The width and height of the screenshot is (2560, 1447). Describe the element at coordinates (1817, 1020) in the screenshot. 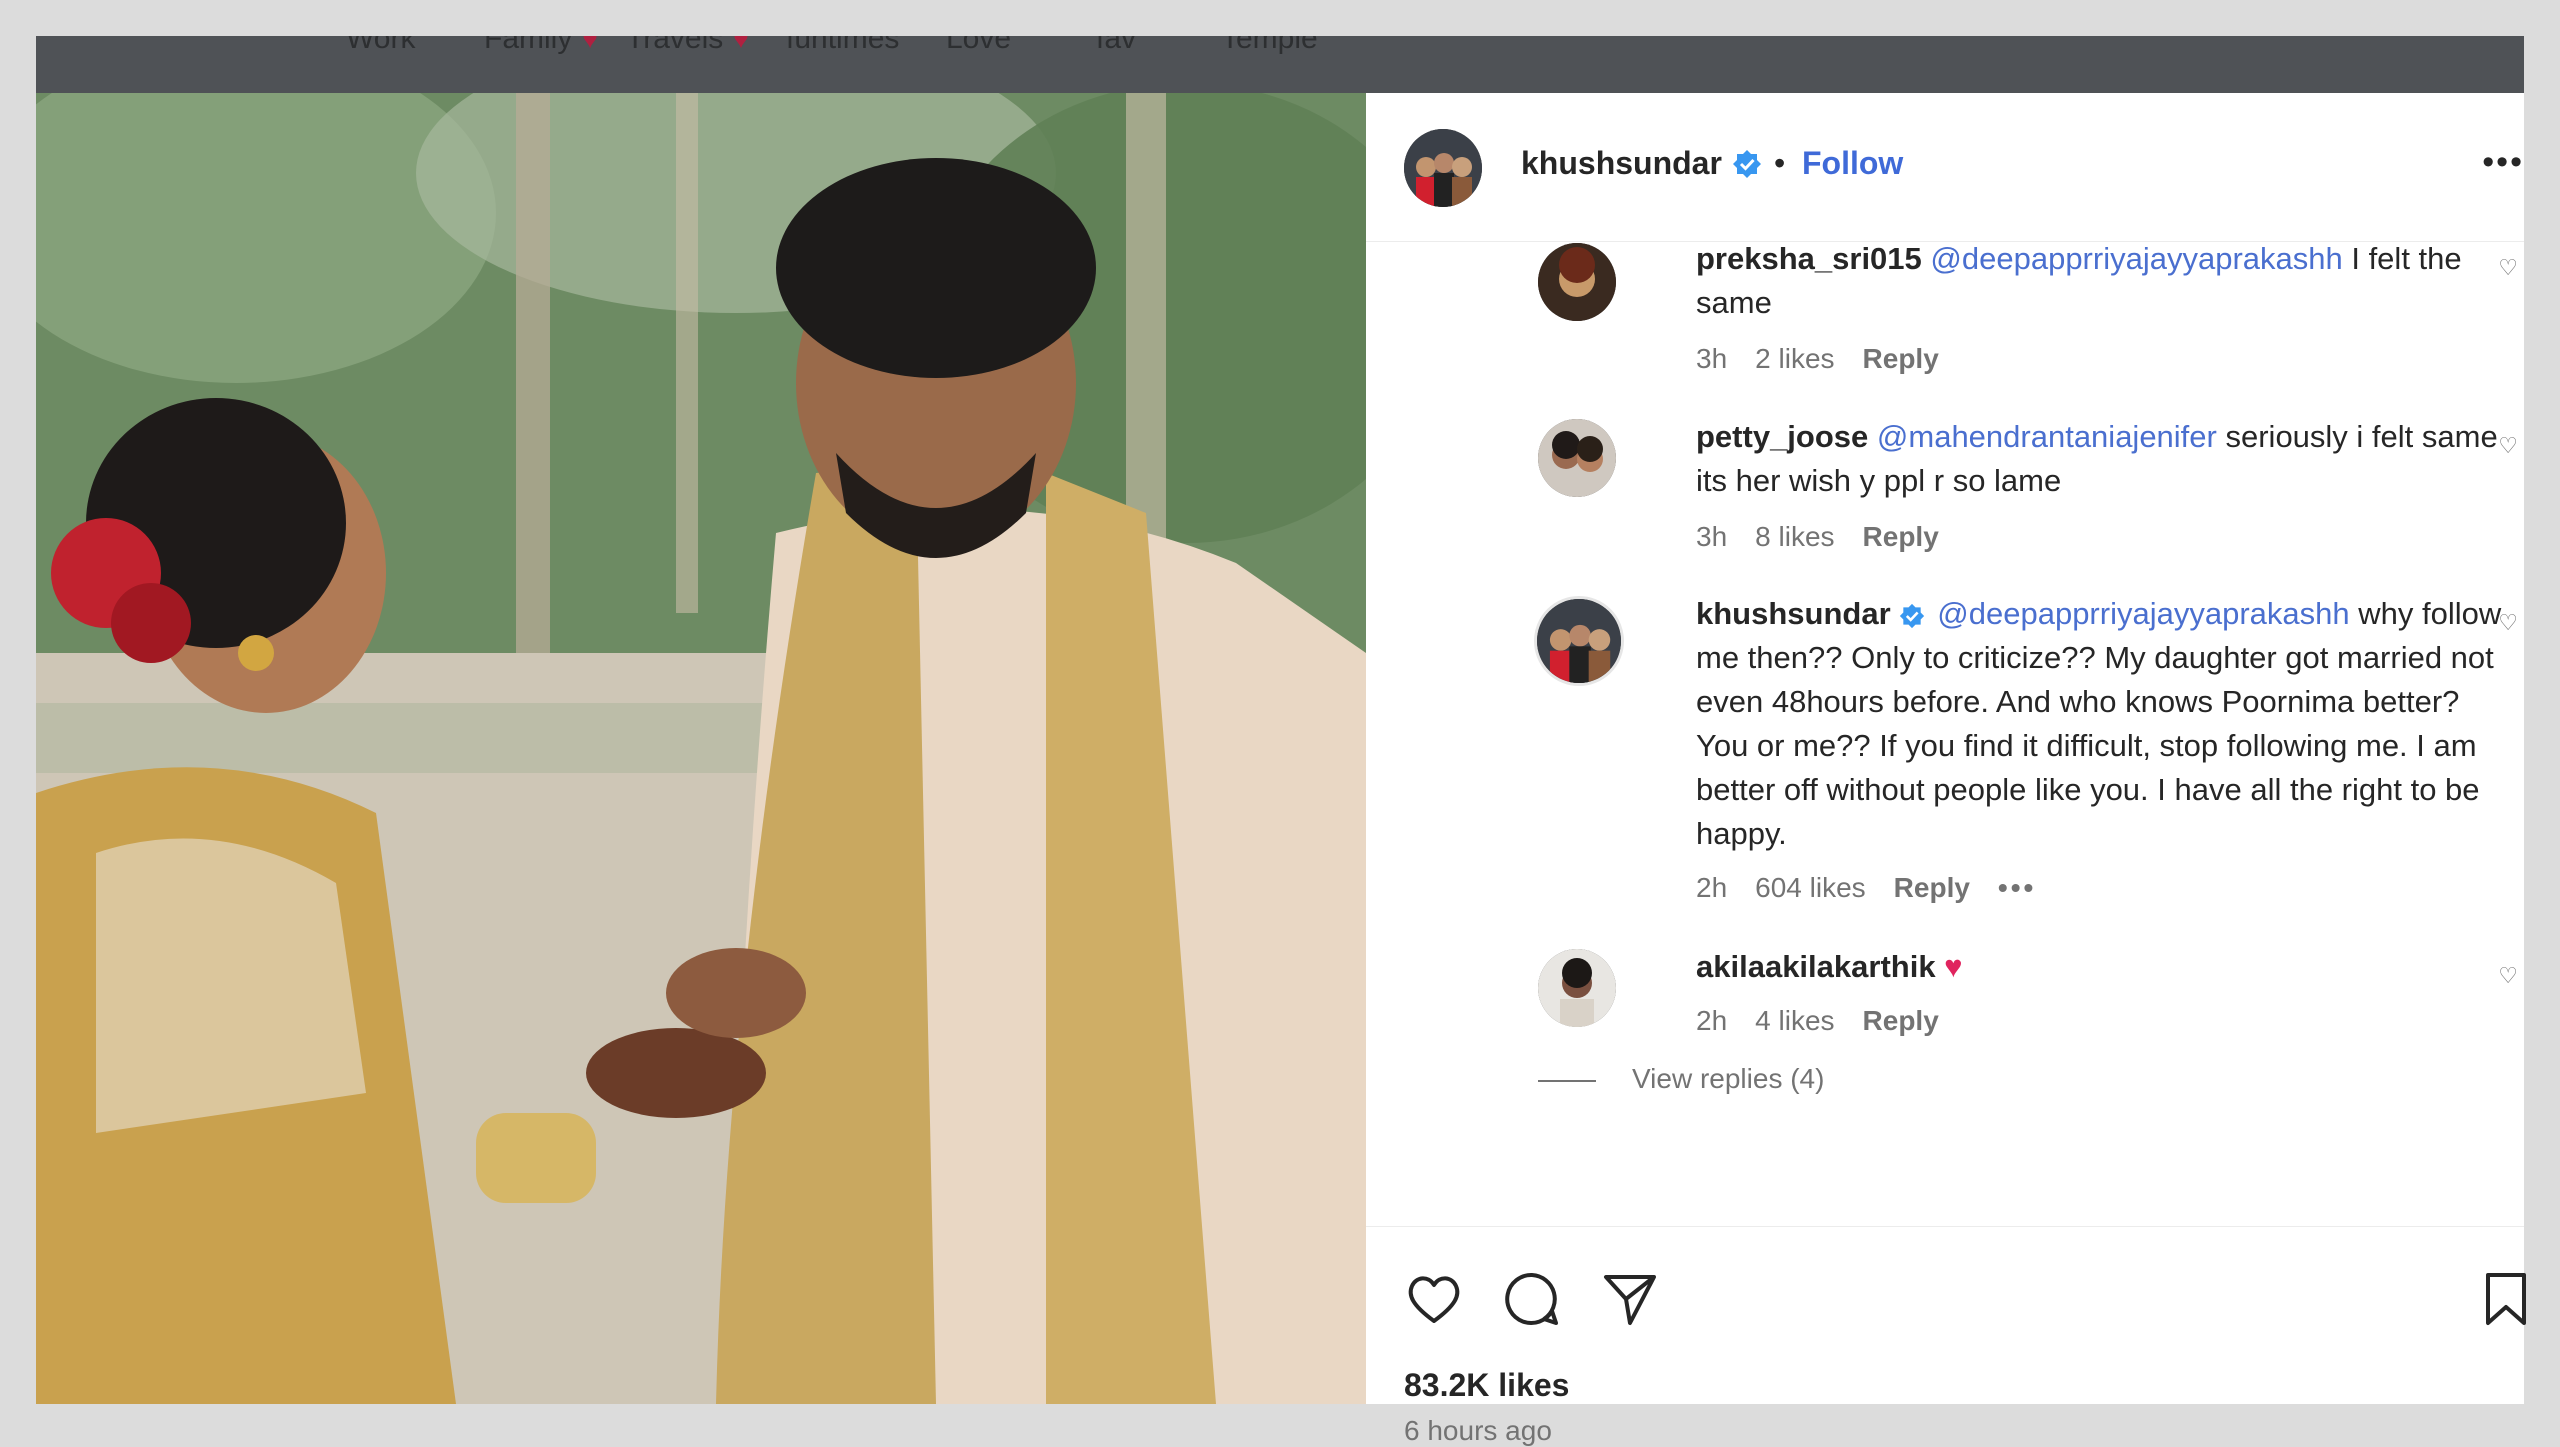

I see `comment-meta: 2h 4 likes Reply` at that location.